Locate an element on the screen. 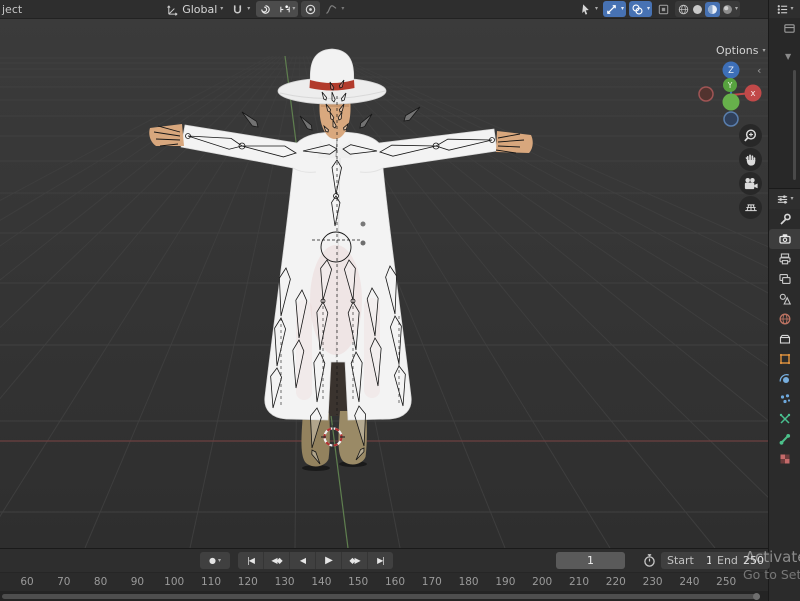  gizmo-axis-y-neg is located at coordinates (731, 102).